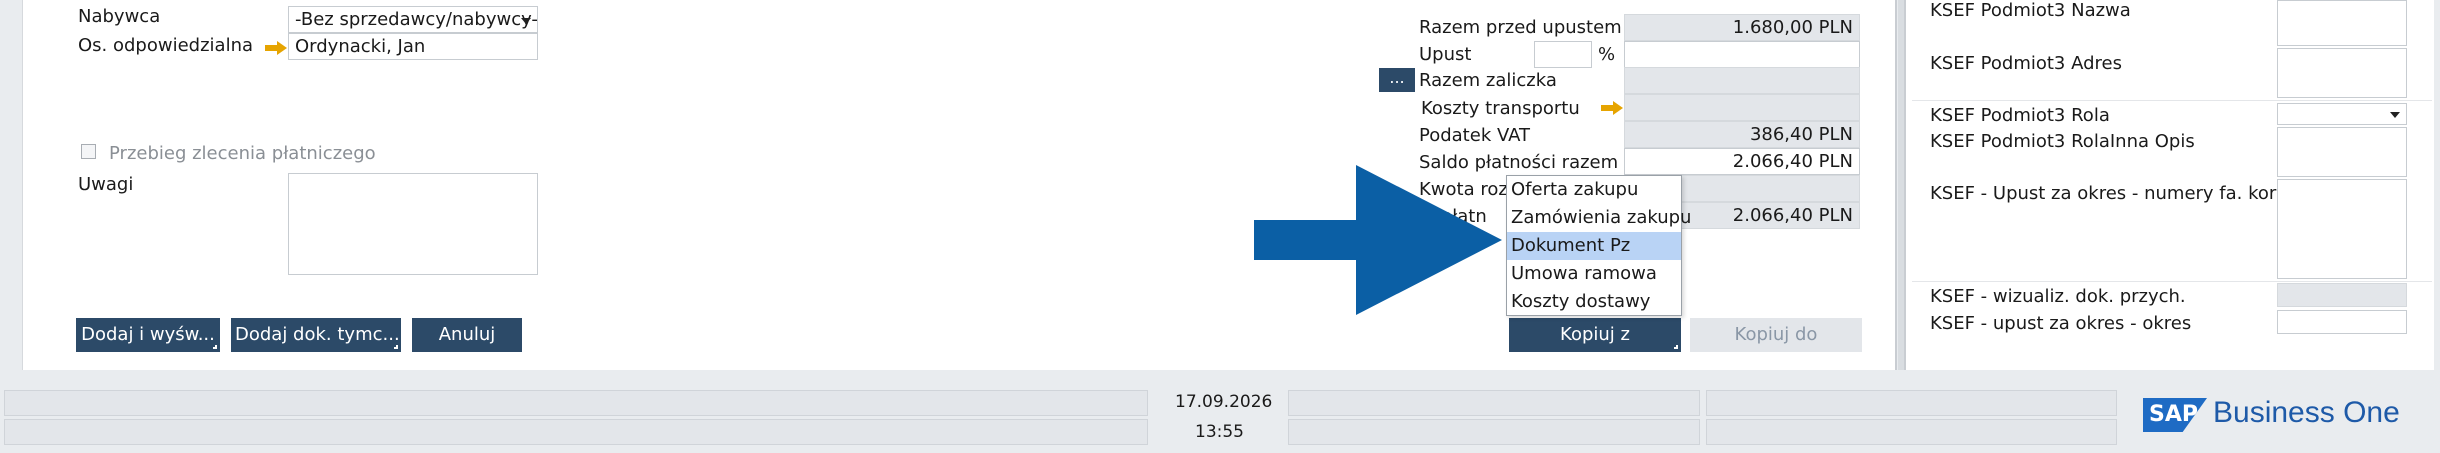  What do you see at coordinates (166, 45) in the screenshot?
I see `responsible-label: Os. odpowiedzialna` at bounding box center [166, 45].